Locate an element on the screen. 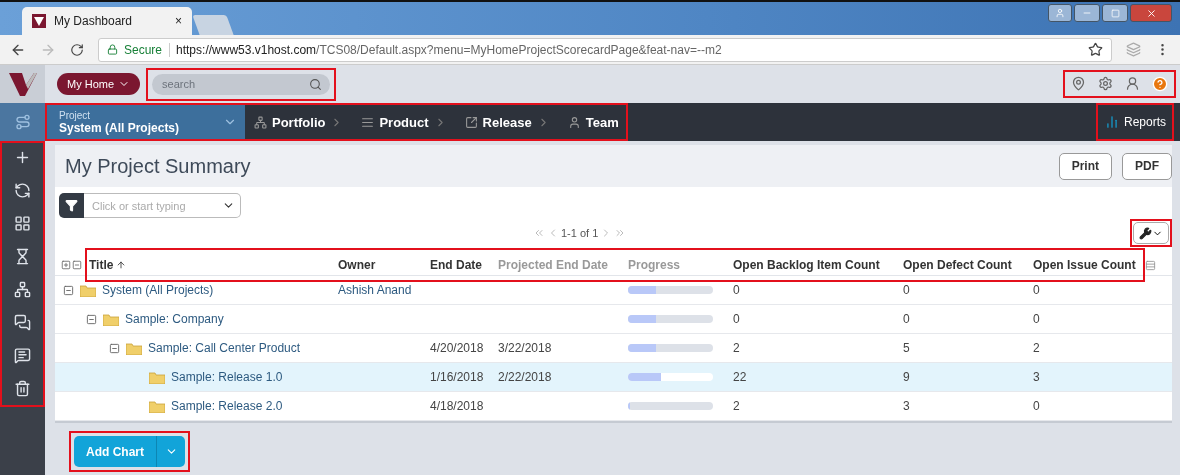 The image size is (1180, 475). route-icon is located at coordinates (22, 122).